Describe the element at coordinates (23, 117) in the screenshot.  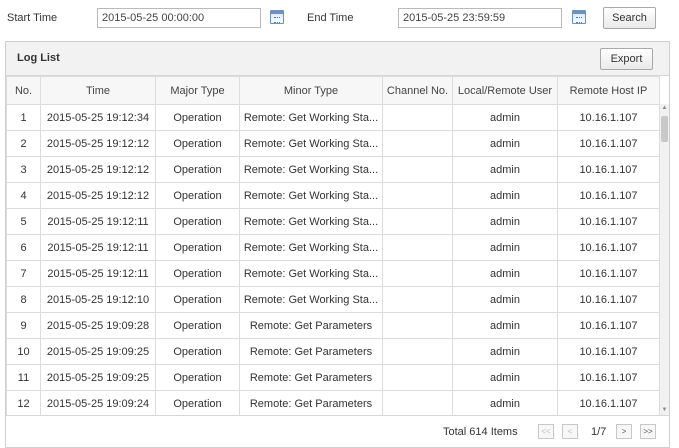
I see `cell-no: 1` at that location.